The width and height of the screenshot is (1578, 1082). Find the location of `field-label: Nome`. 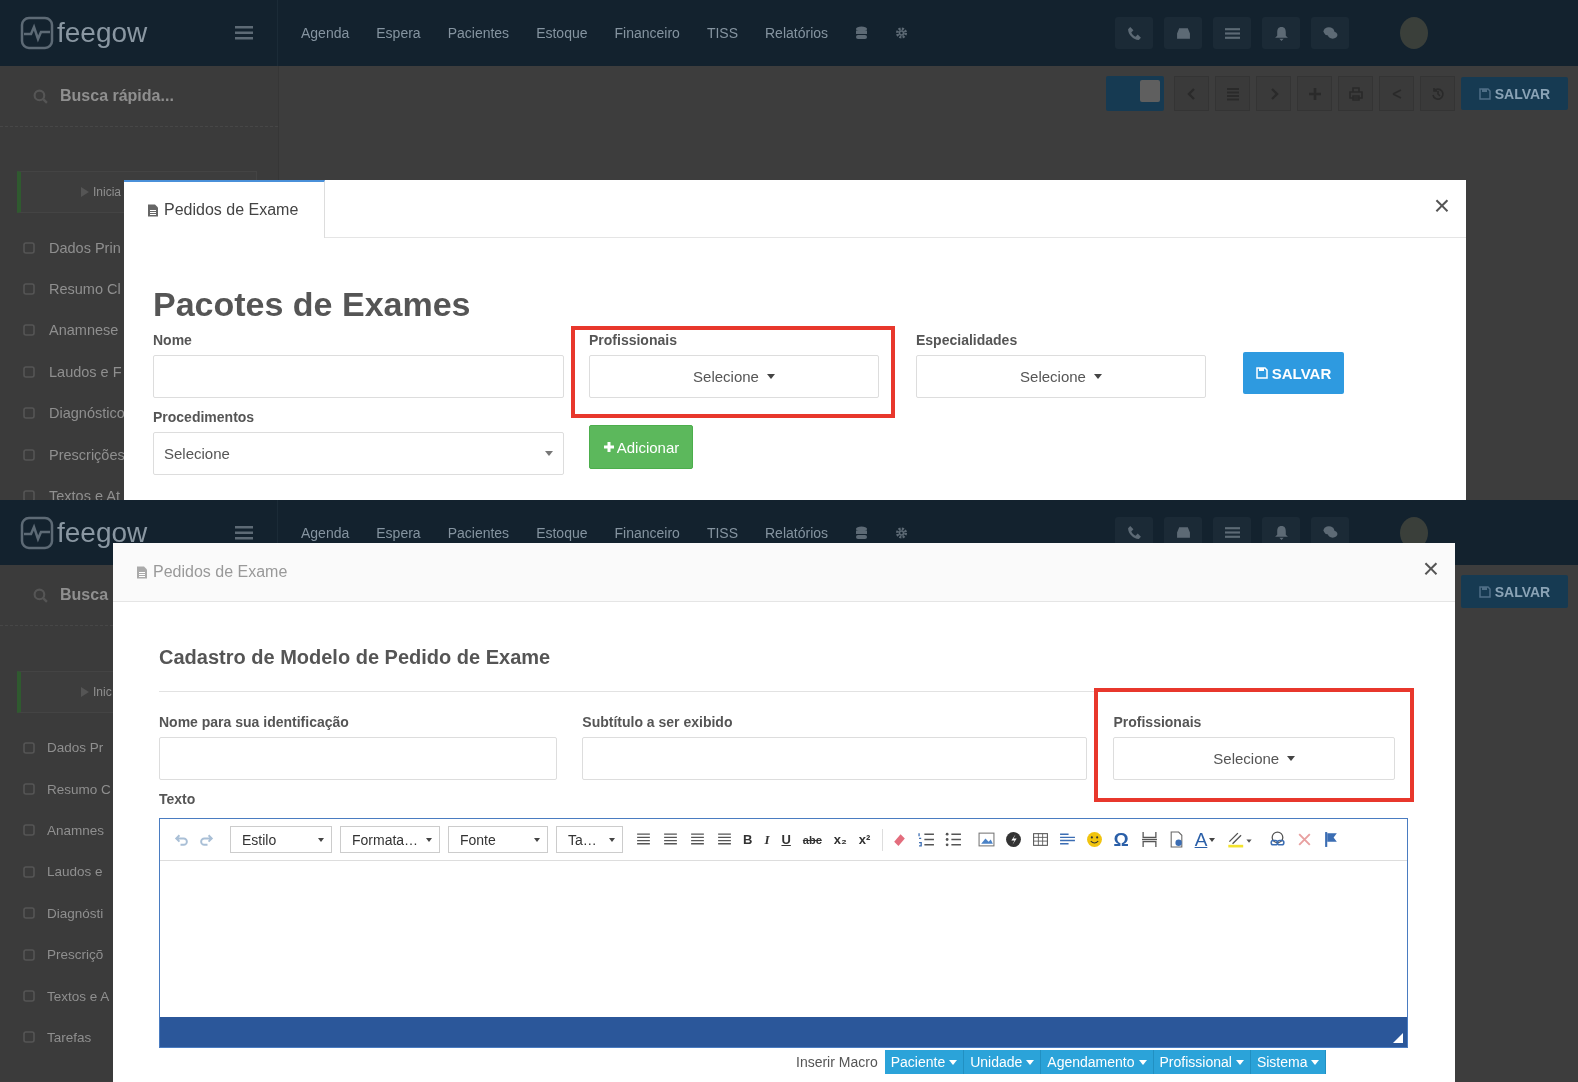

field-label: Nome is located at coordinates (173, 340).